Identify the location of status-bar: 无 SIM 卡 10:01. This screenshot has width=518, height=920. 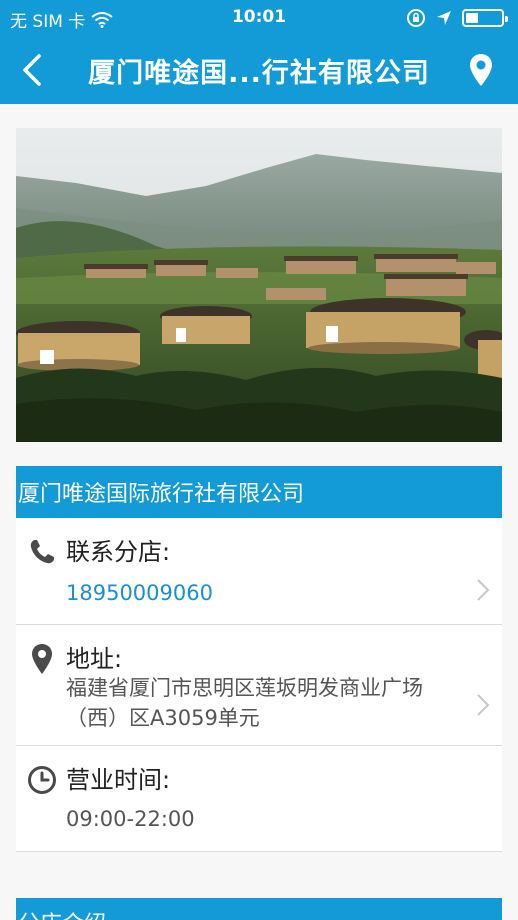
(259, 18).